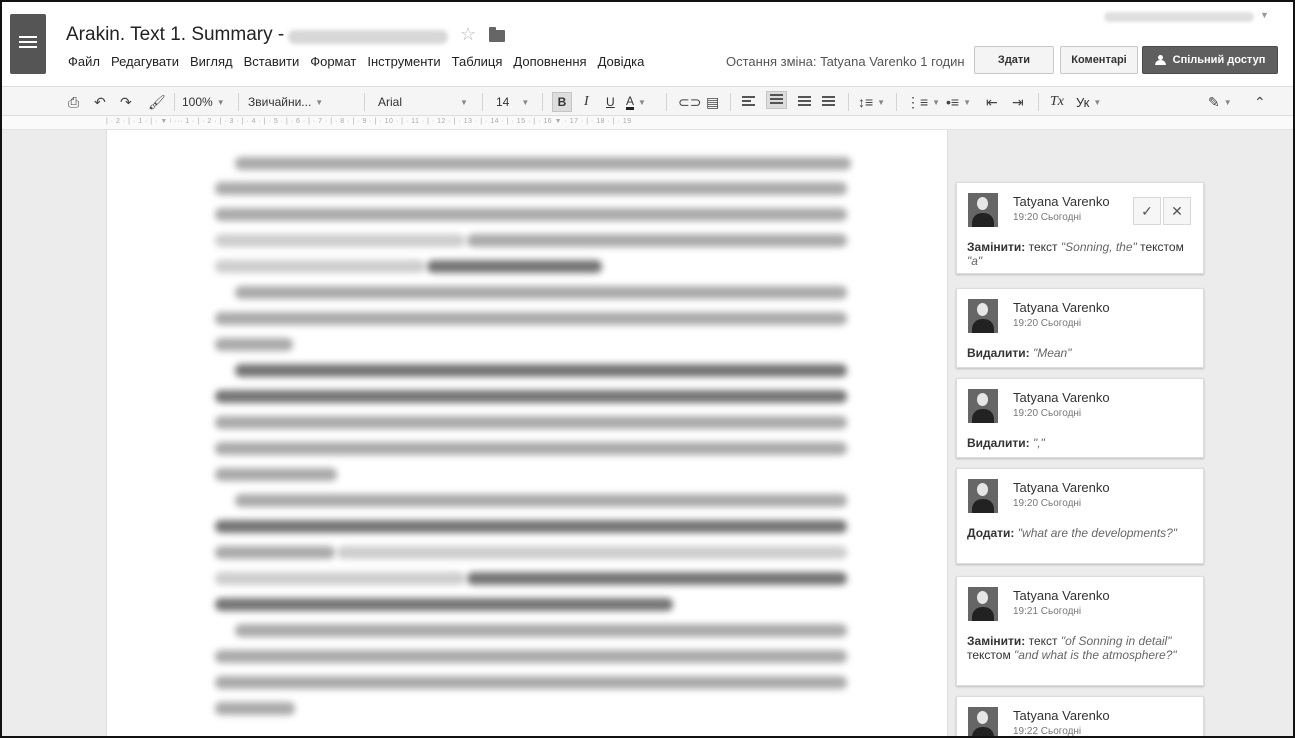 The height and width of the screenshot is (738, 1295). Describe the element at coordinates (1099, 60) in the screenshot. I see `comments-button: Коментарі` at that location.